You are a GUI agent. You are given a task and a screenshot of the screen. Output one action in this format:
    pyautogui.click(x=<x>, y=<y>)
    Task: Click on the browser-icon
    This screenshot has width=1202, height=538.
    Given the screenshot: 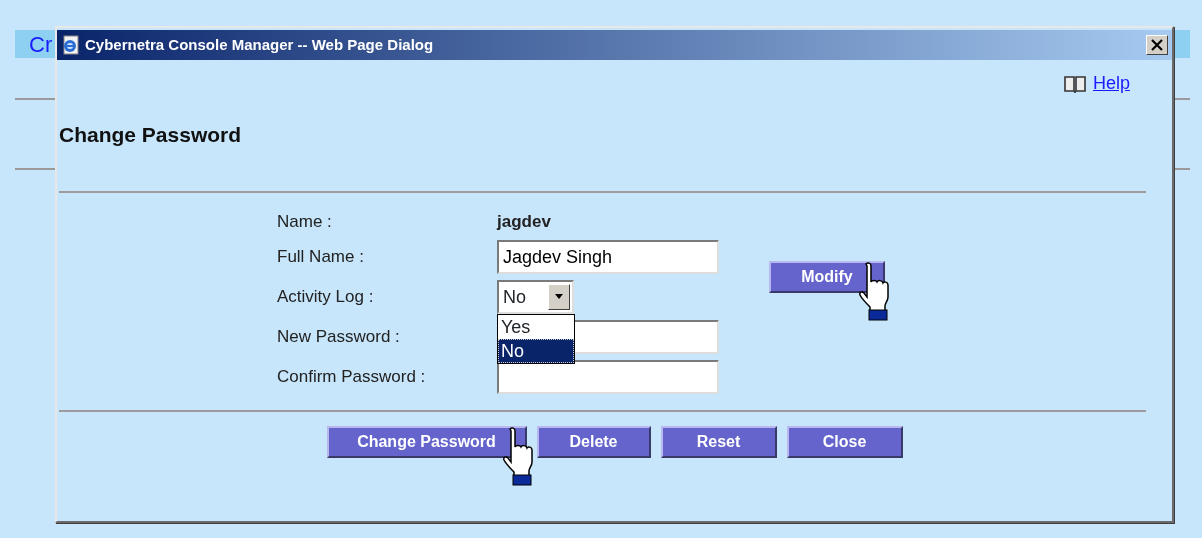 What is the action you would take?
    pyautogui.click(x=71, y=45)
    